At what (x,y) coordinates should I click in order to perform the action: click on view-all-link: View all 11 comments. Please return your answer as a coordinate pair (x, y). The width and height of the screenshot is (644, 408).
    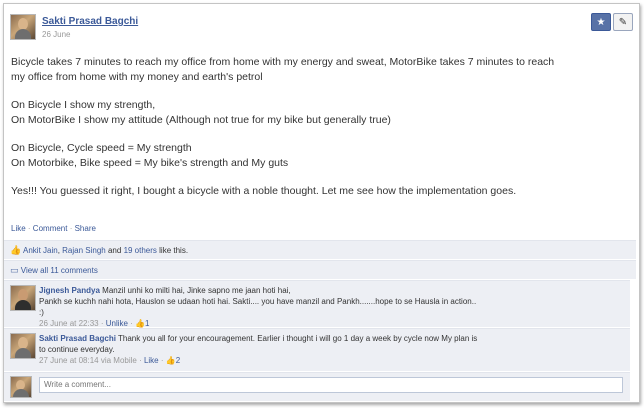
    Looking at the image, I should click on (59, 270).